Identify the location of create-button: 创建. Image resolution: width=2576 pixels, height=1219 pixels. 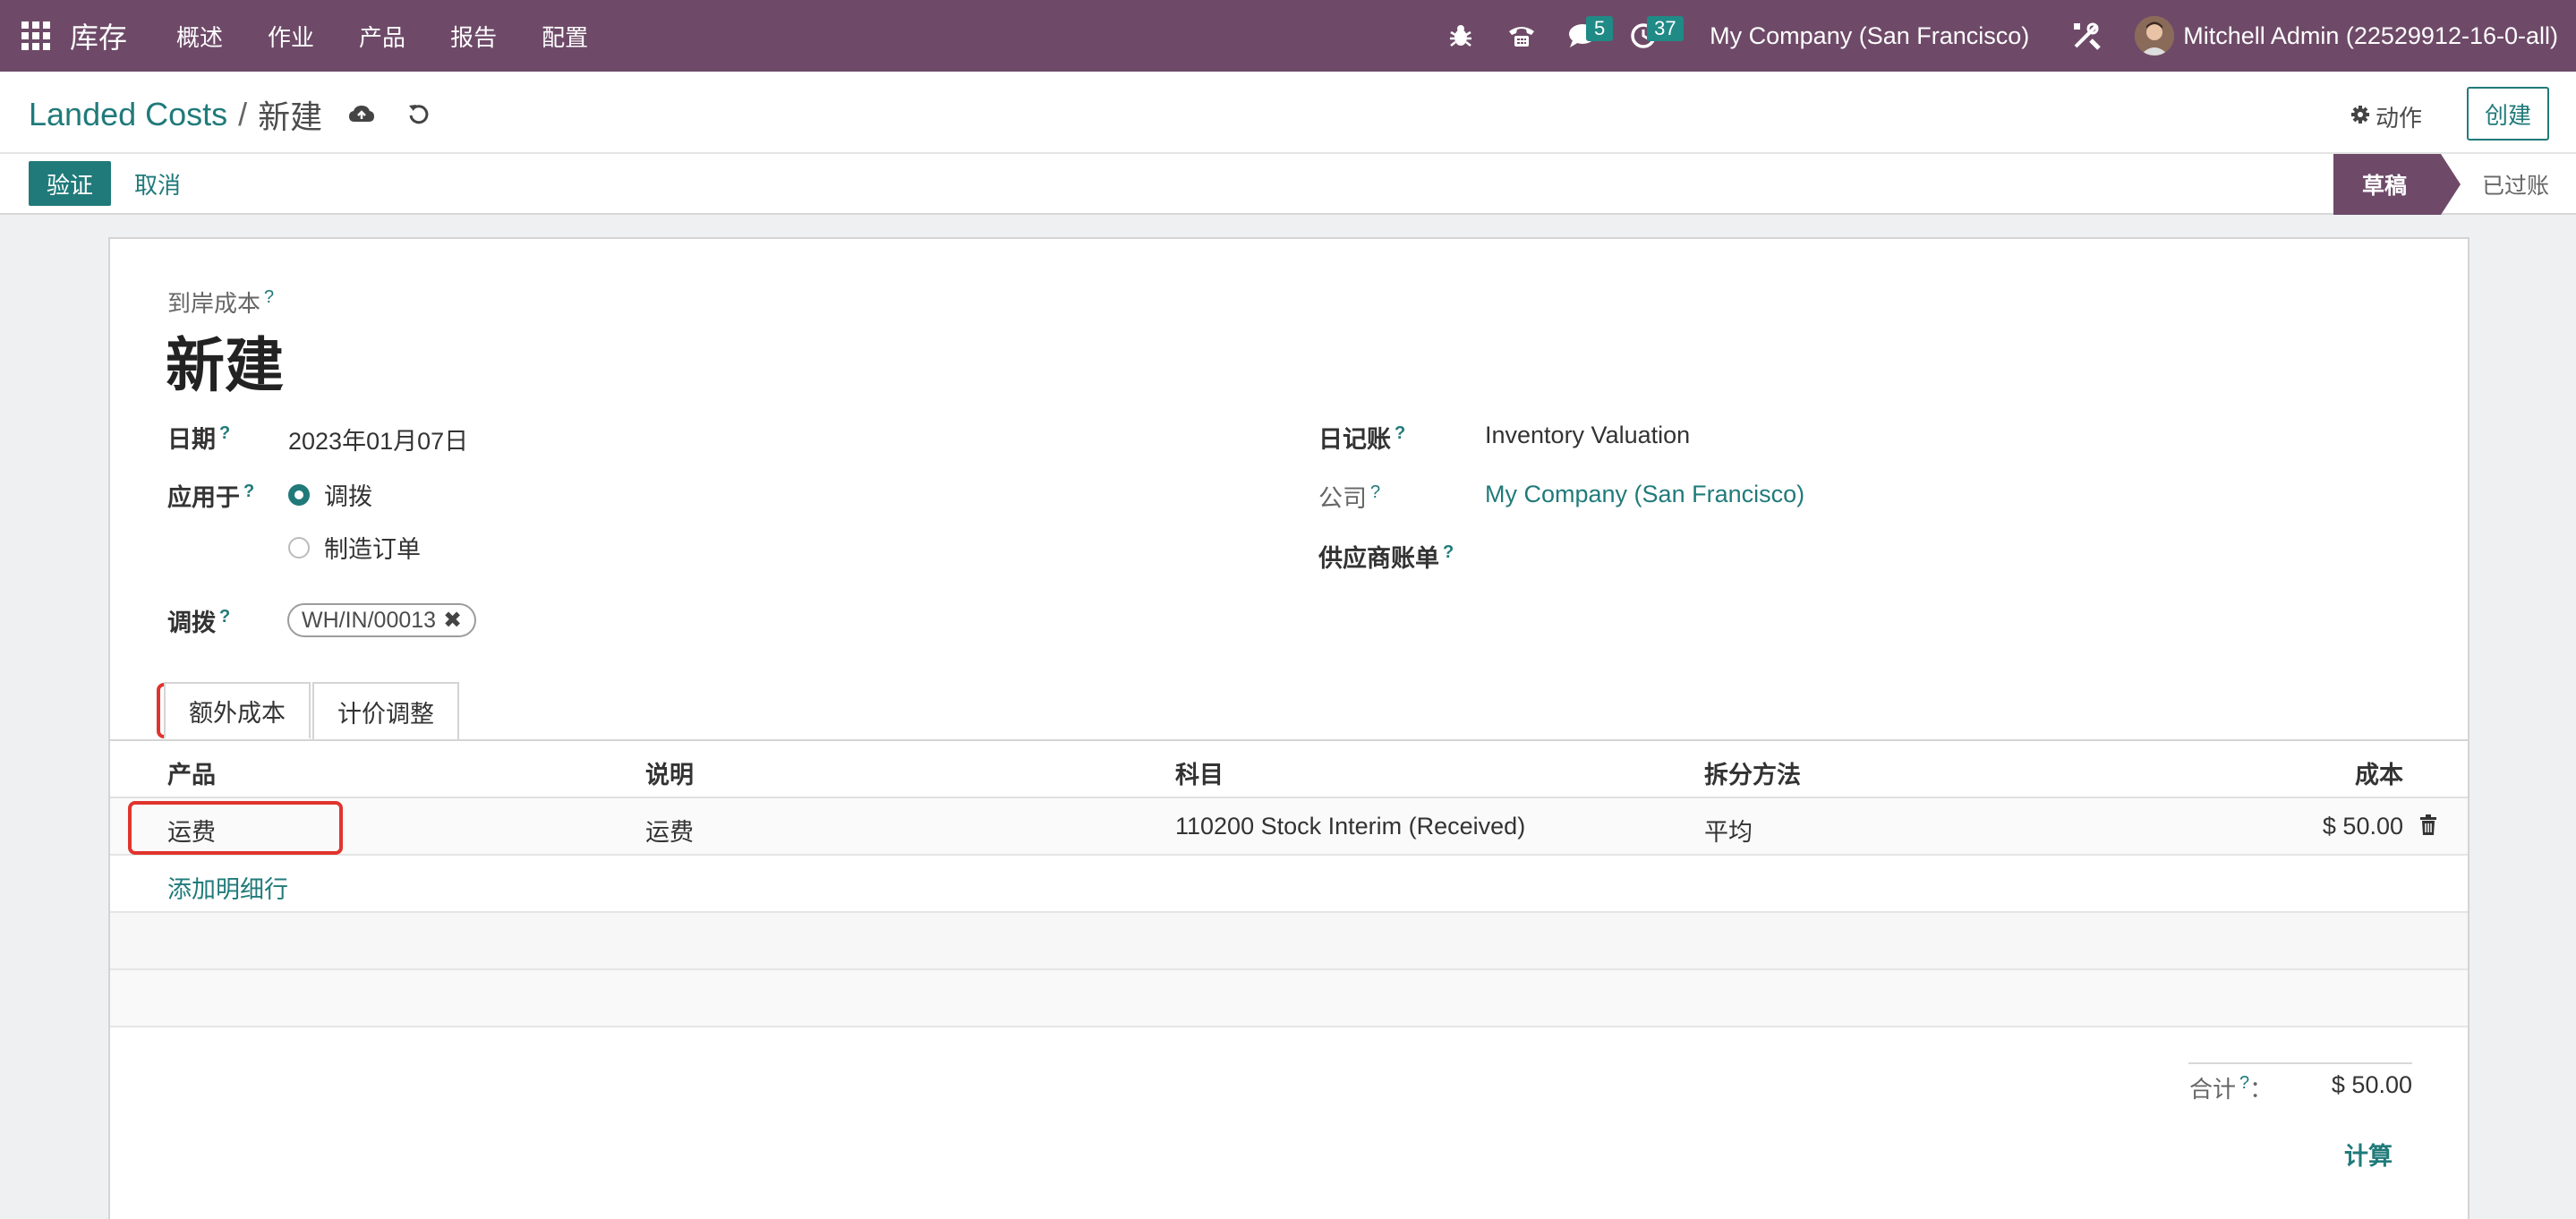
(2508, 114).